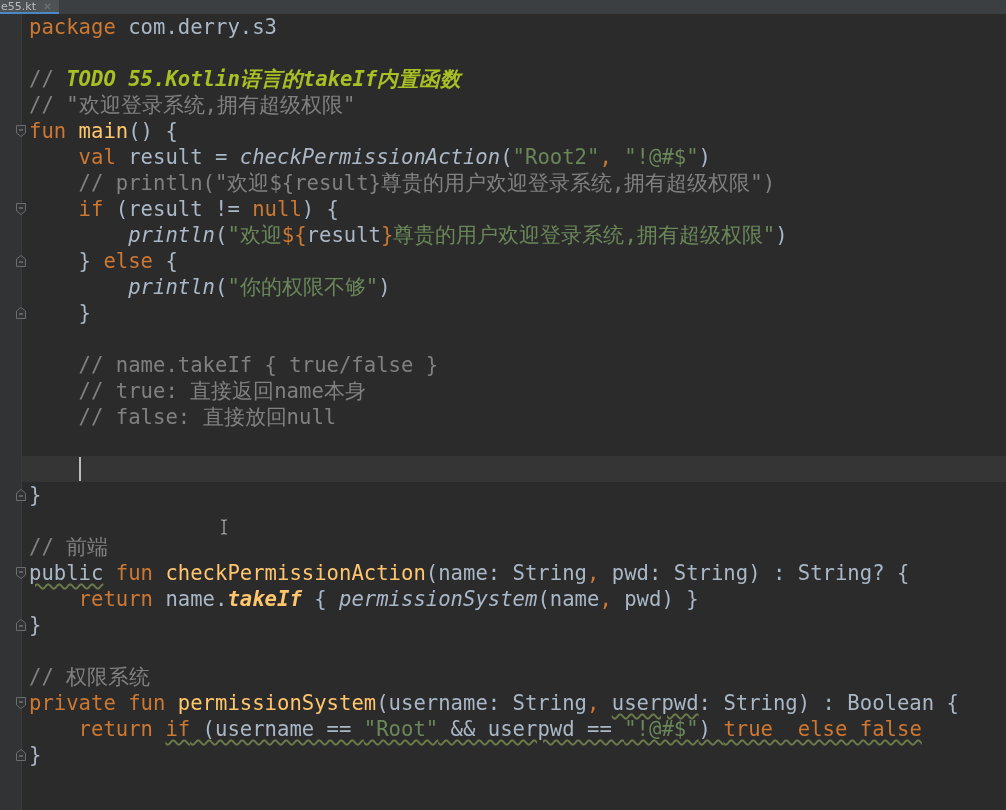 The height and width of the screenshot is (810, 1006). What do you see at coordinates (259, 287) in the screenshot?
I see `code-line: println("你的权限不够")` at bounding box center [259, 287].